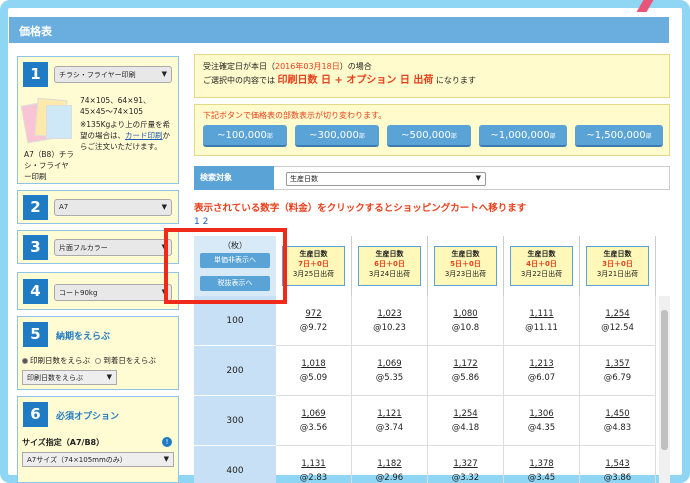 This screenshot has height=483, width=690. Describe the element at coordinates (617, 478) in the screenshot. I see `unit-price: @3.86` at that location.